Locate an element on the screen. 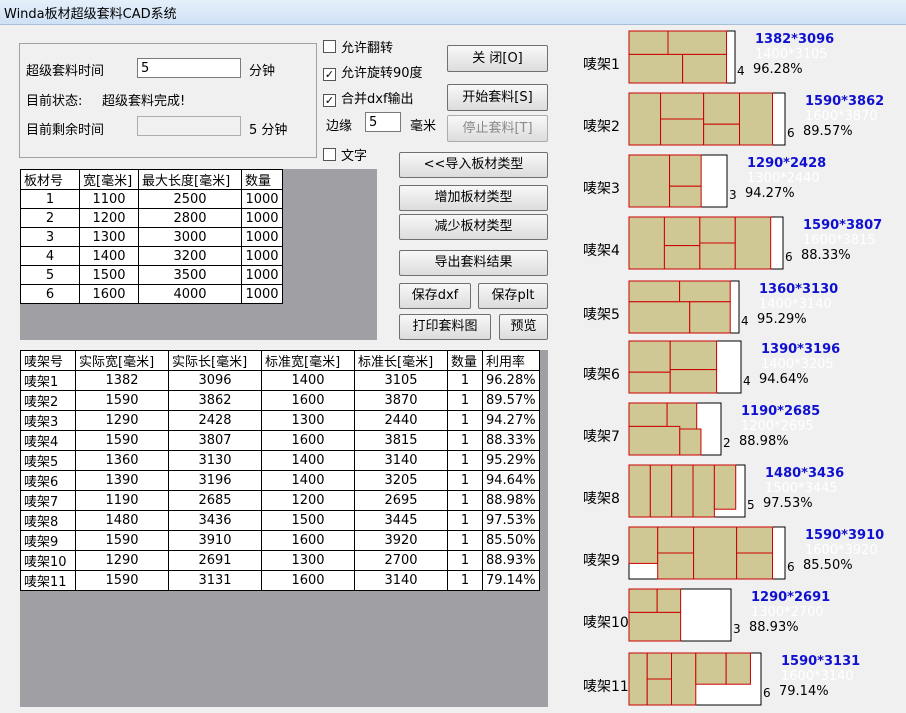 The image size is (906, 713). table-cell: 3436 is located at coordinates (215, 520).